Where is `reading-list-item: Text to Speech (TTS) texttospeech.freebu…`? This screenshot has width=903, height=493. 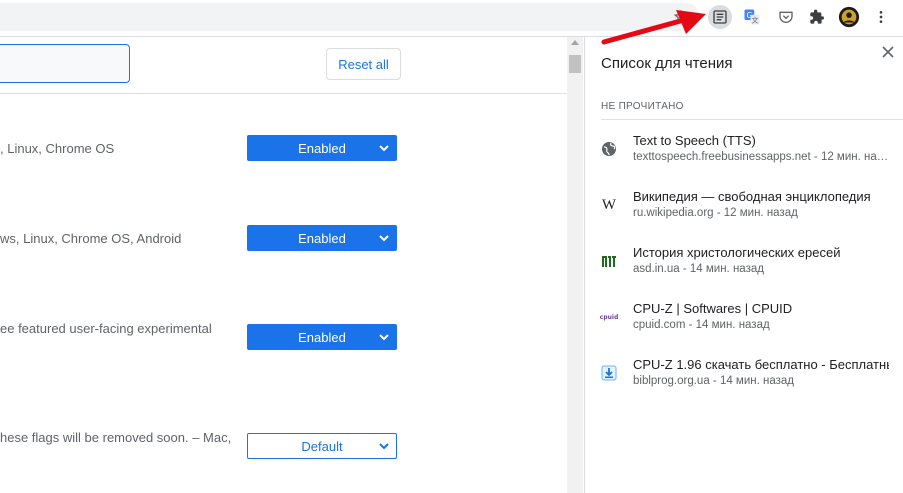
reading-list-item: Text to Speech (TTS) texttospeech.freebu… is located at coordinates (744, 151).